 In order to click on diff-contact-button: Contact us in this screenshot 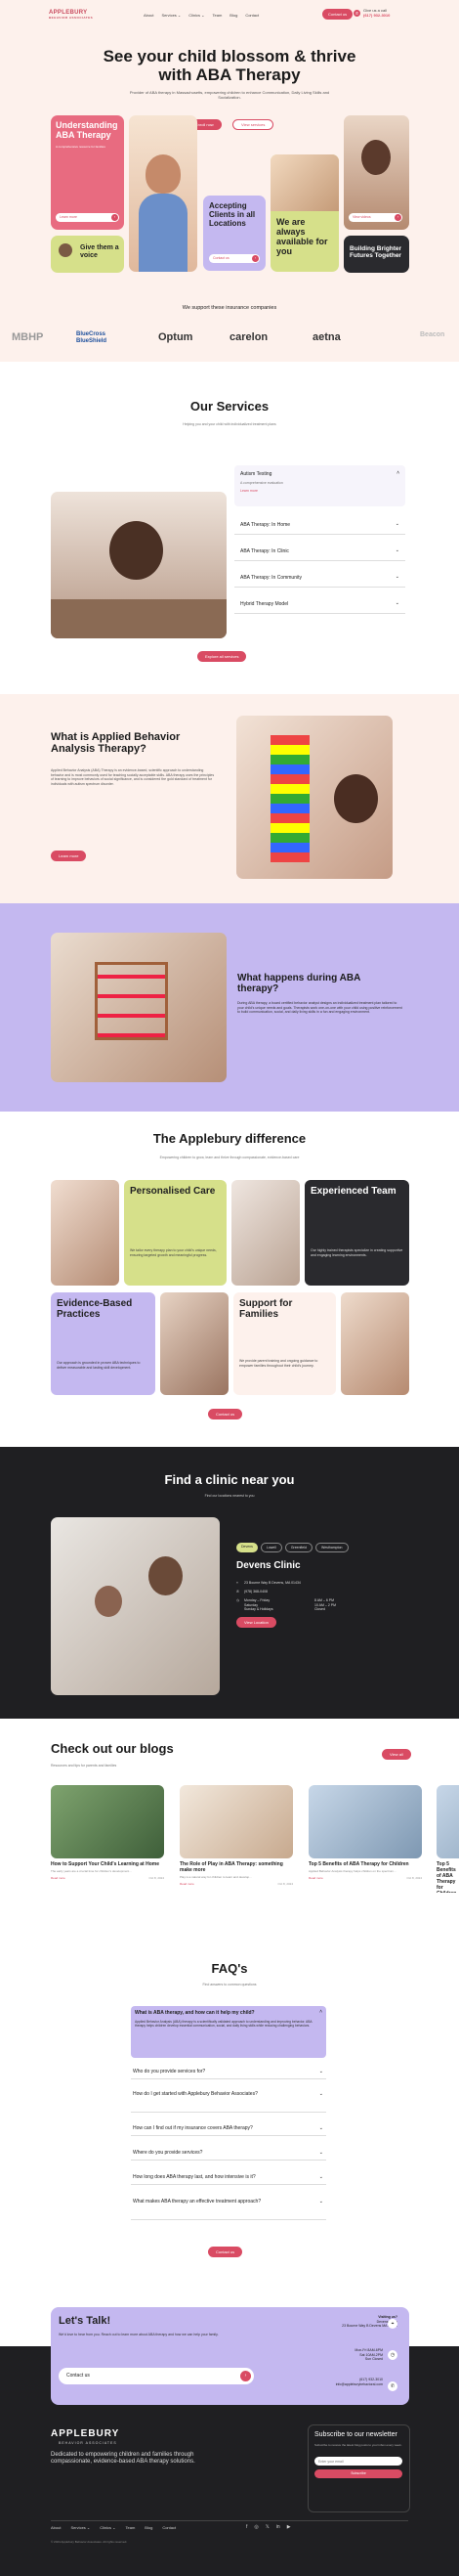, I will do `click(225, 1414)`.